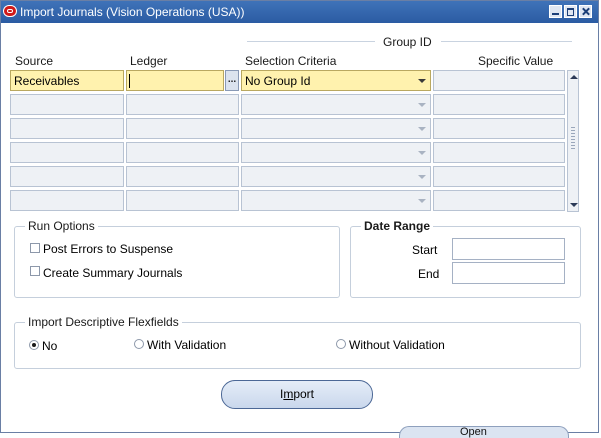  I want to click on rows-scrollbar, so click(573, 141).